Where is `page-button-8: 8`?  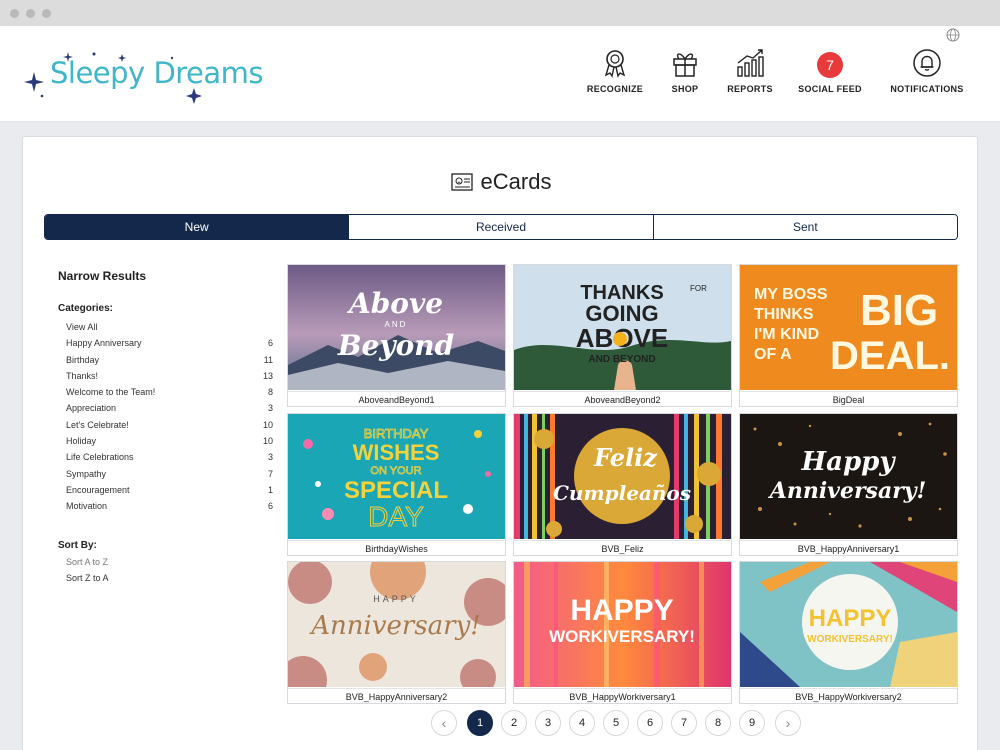
page-button-8: 8 is located at coordinates (718, 723).